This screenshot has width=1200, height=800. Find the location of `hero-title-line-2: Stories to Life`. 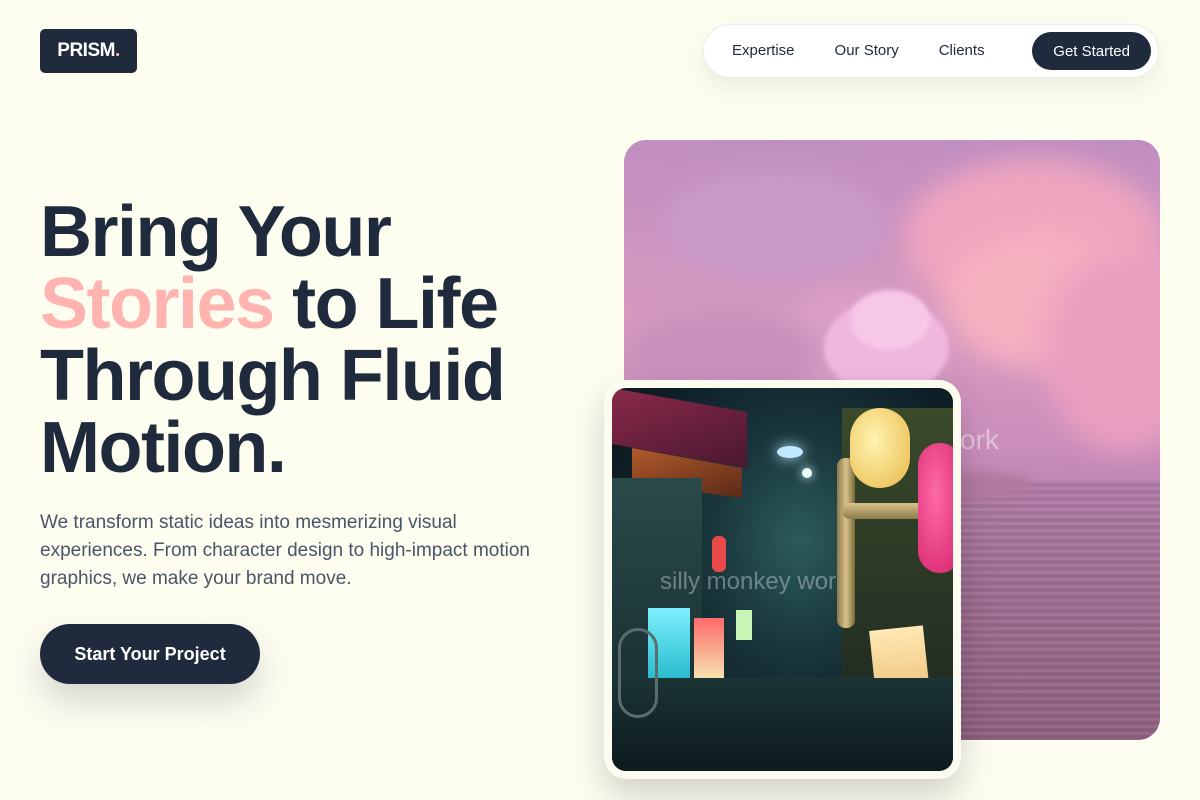

hero-title-line-2: Stories to Life is located at coordinates (320, 304).